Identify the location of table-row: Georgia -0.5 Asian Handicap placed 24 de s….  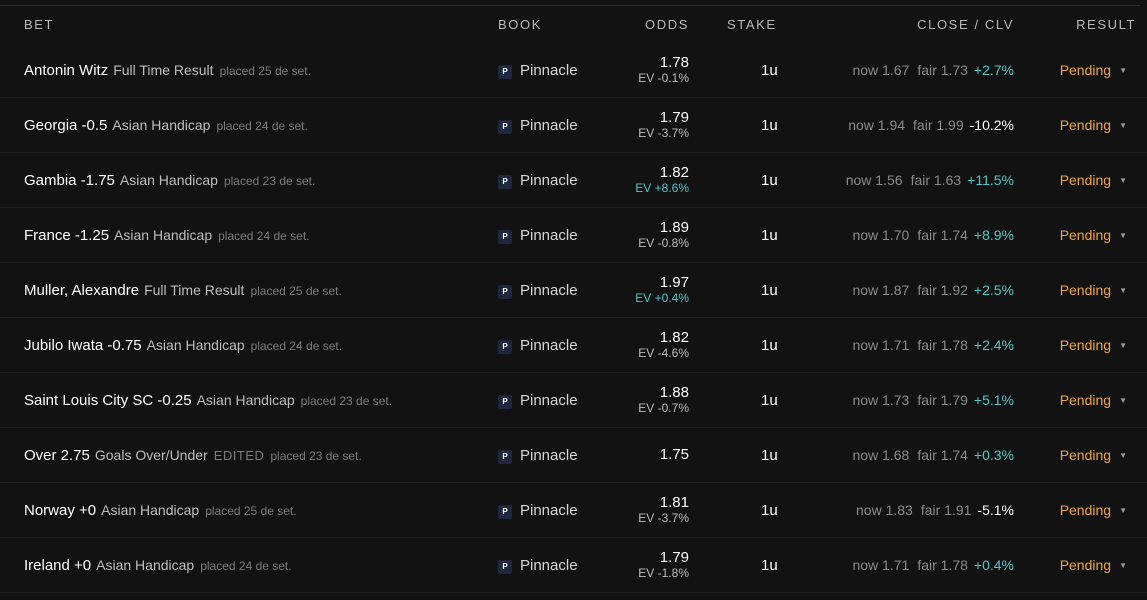
(573, 125).